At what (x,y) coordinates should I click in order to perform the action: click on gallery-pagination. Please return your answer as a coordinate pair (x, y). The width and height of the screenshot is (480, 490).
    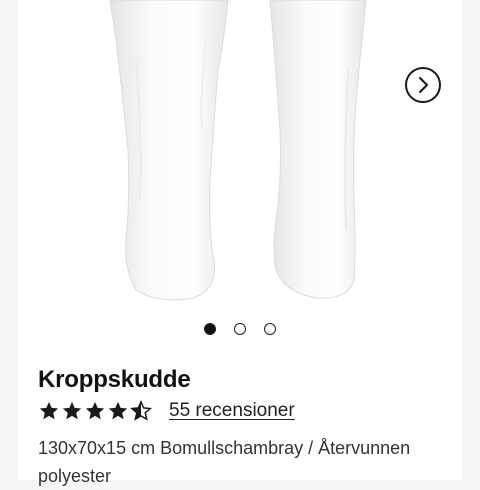
    Looking at the image, I should click on (240, 329).